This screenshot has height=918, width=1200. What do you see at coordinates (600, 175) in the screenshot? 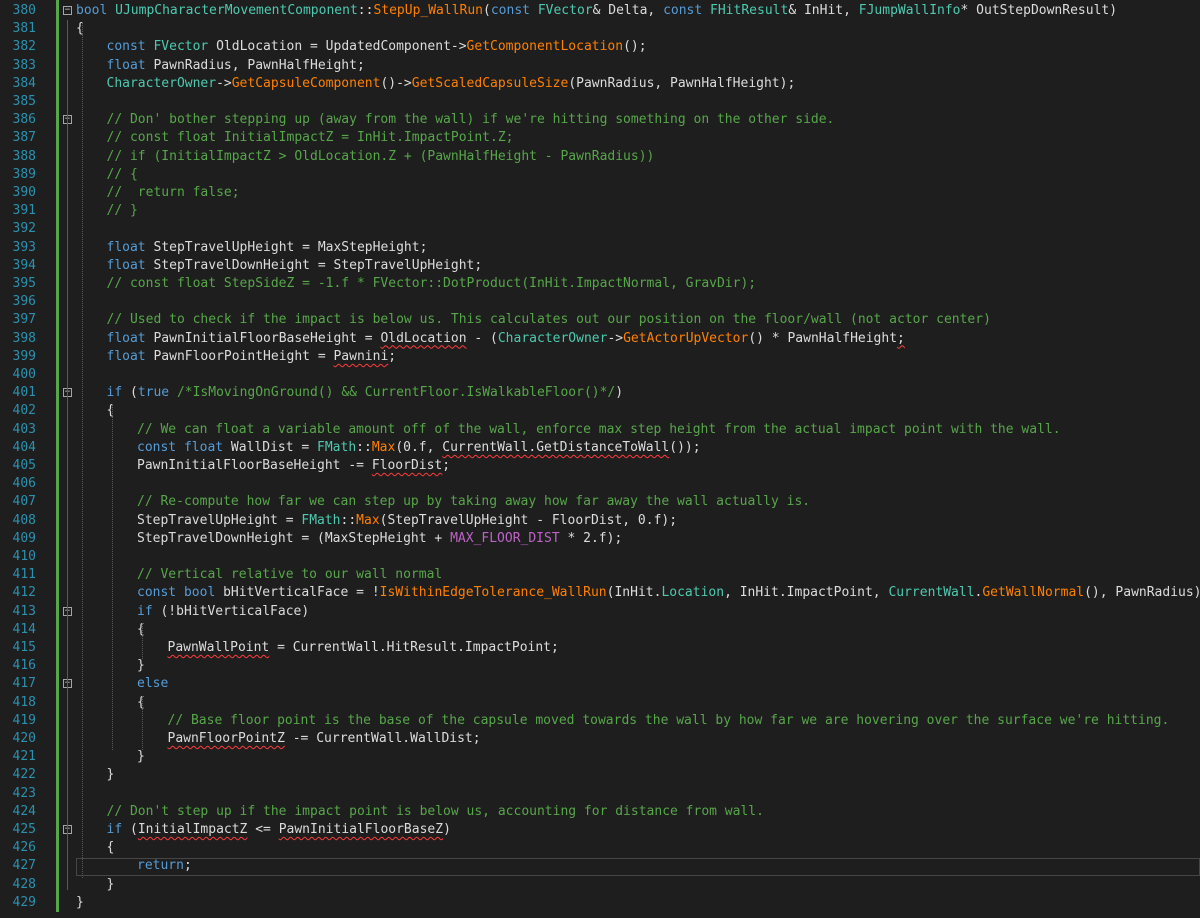
I see `code-line: 389 // {` at bounding box center [600, 175].